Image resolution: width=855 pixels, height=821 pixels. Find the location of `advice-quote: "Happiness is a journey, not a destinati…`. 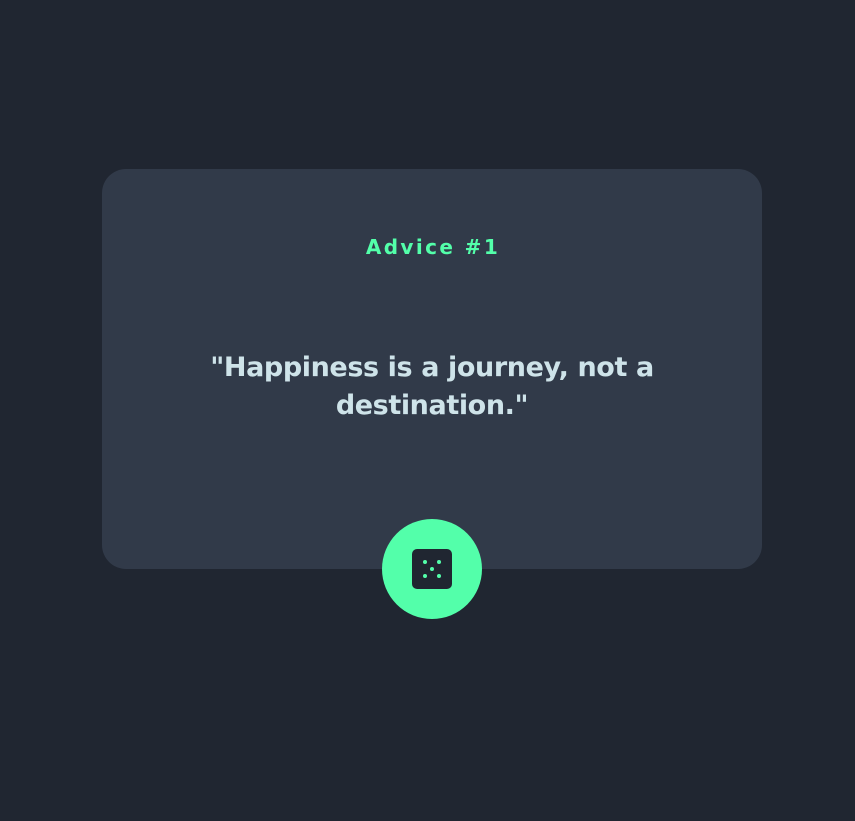

advice-quote: "Happiness is a journey, not a destinati… is located at coordinates (432, 386).